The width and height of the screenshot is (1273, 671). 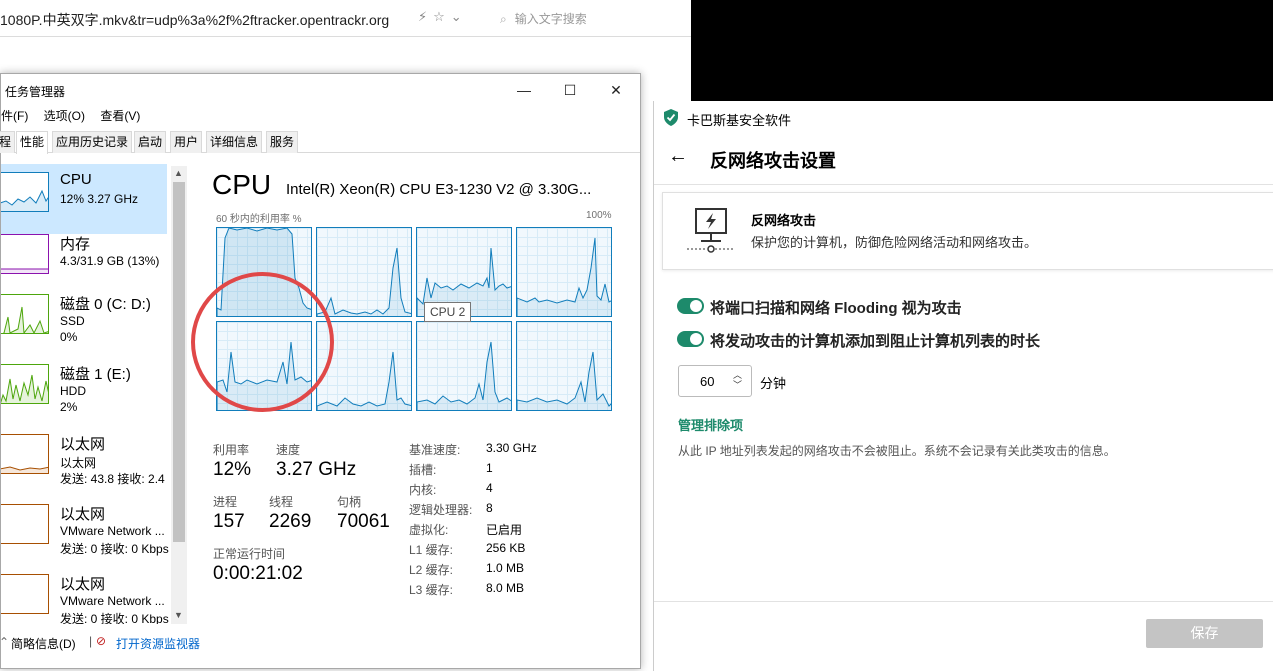 I want to click on card-title: 反网络攻击, so click(x=784, y=220).